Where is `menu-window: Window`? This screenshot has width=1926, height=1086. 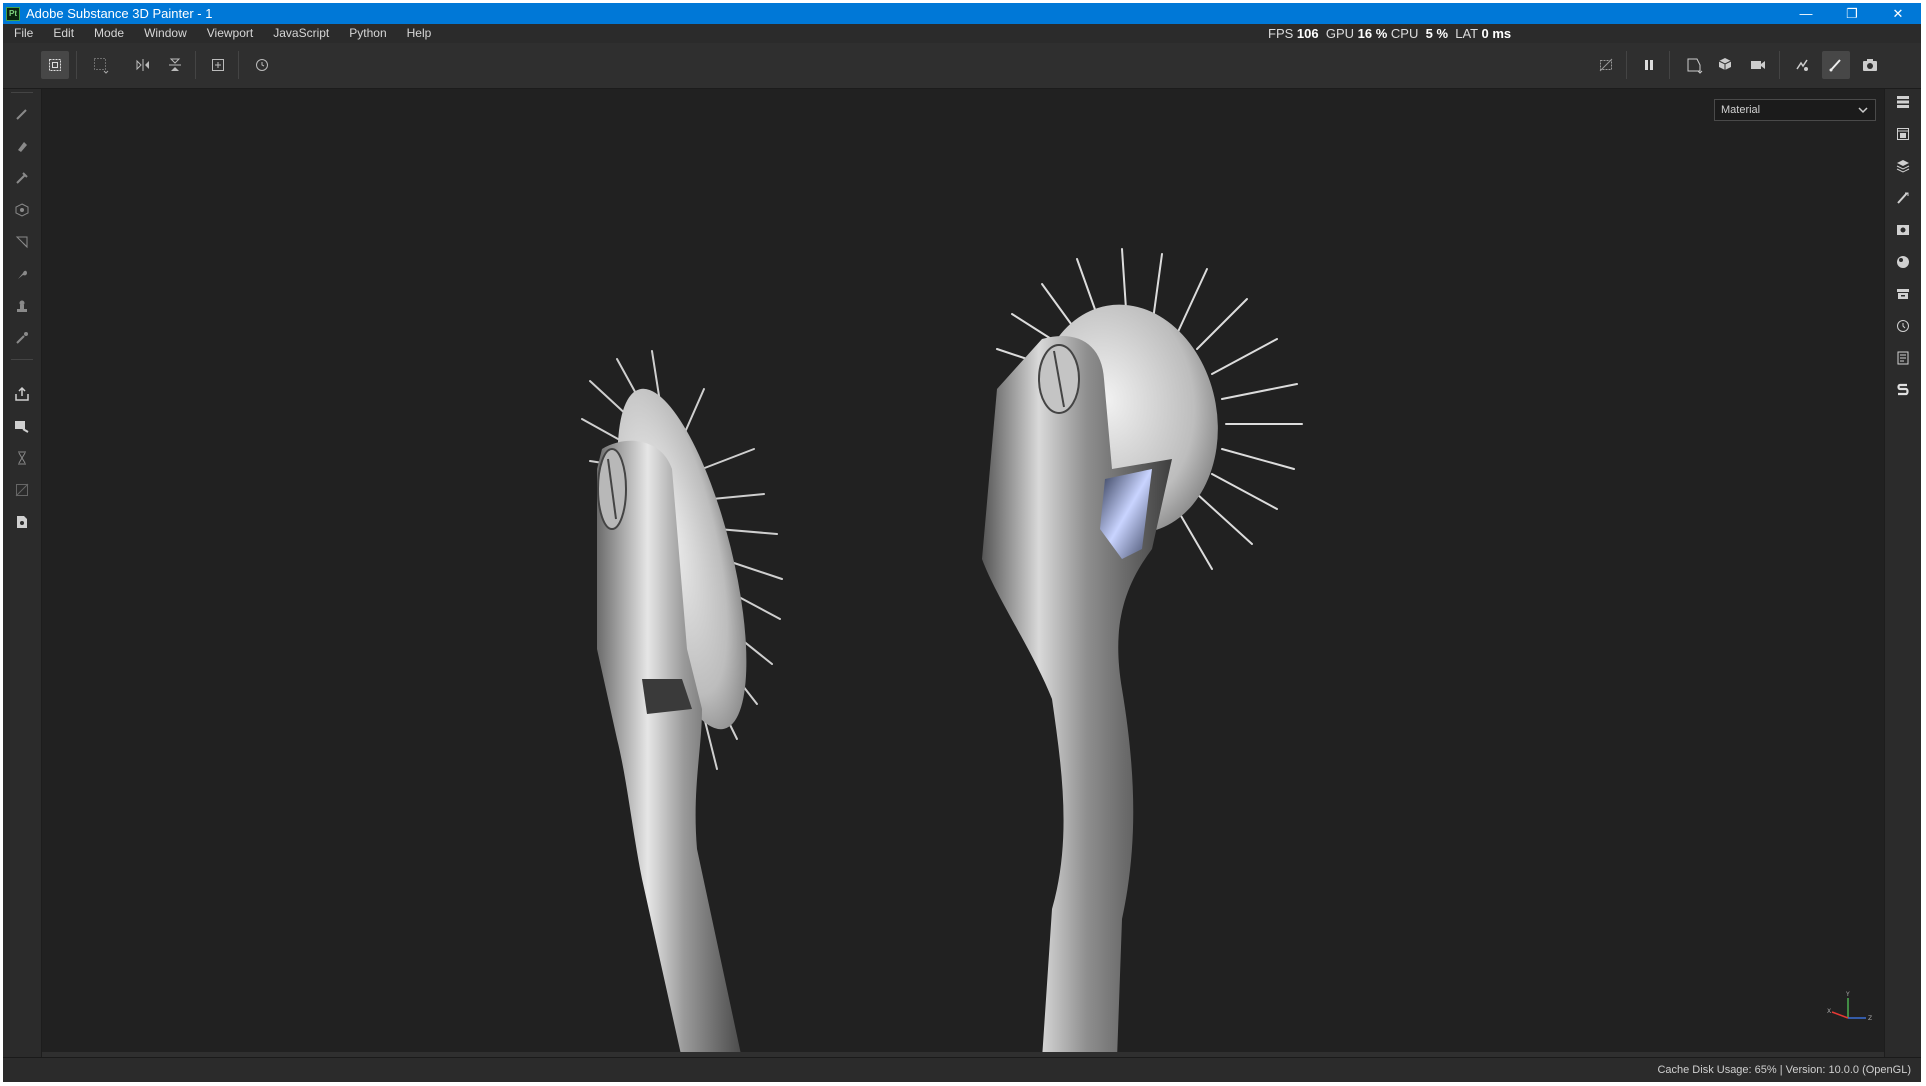
menu-window: Window is located at coordinates (165, 33).